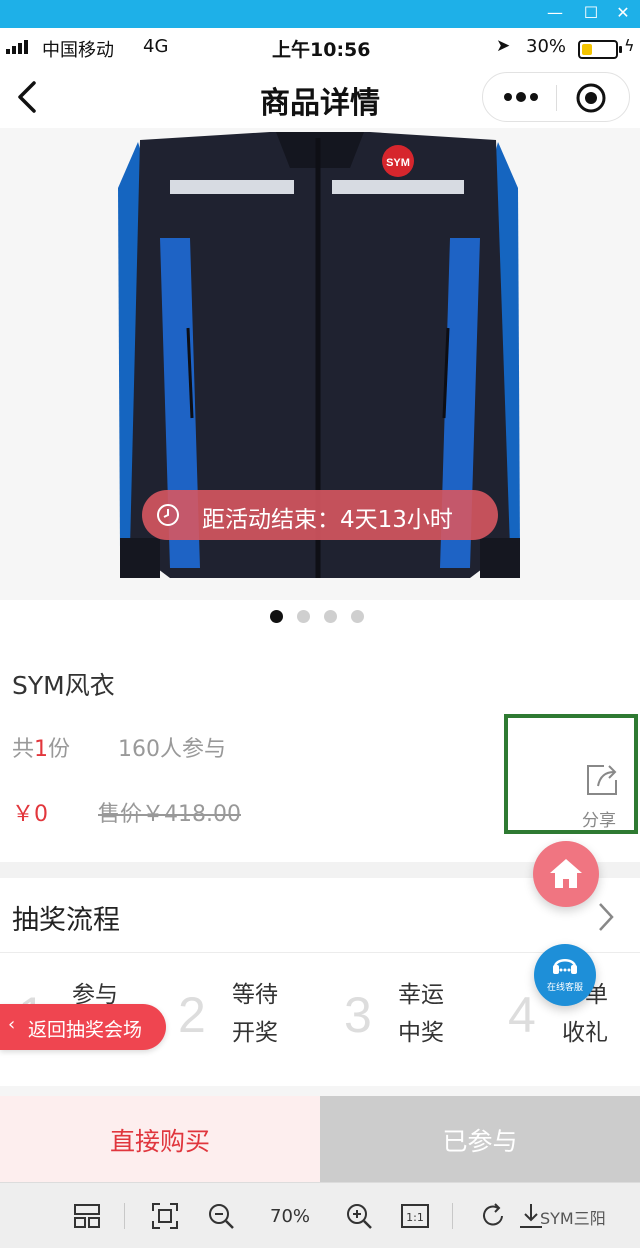  I want to click on location-icon: ➤, so click(503, 46).